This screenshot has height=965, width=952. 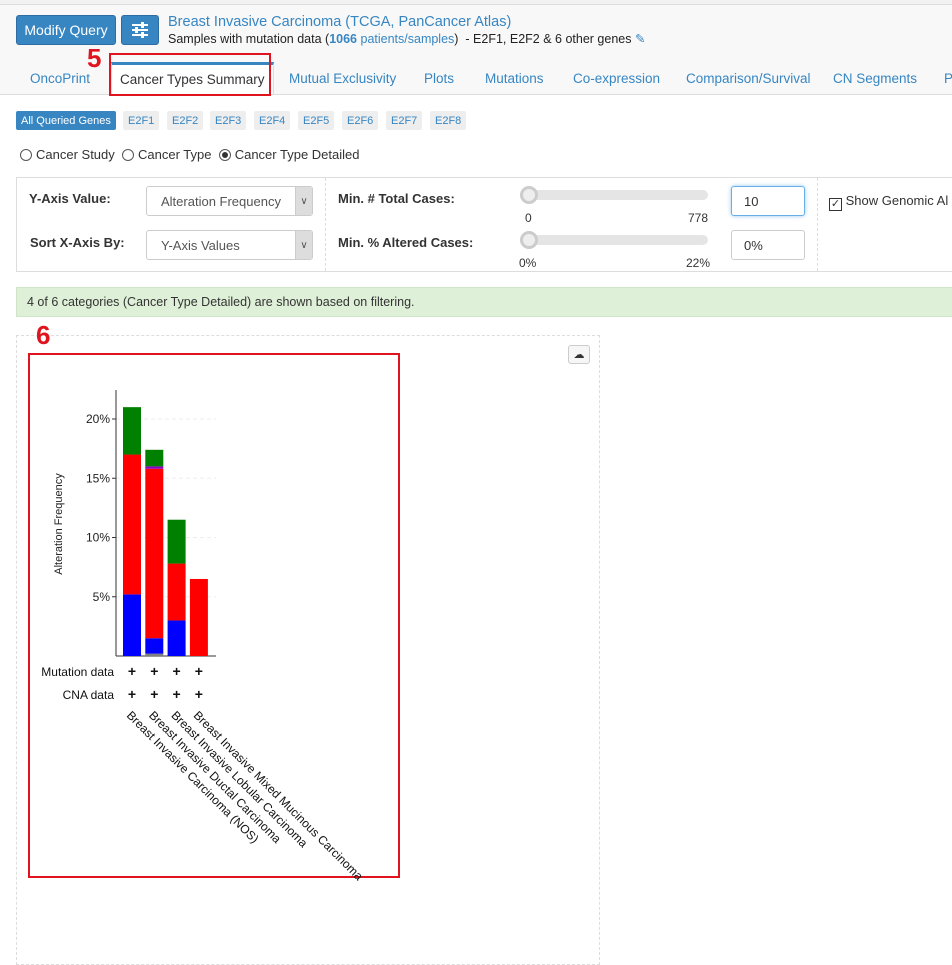 I want to click on samples-link: patients/samples, so click(x=405, y=39).